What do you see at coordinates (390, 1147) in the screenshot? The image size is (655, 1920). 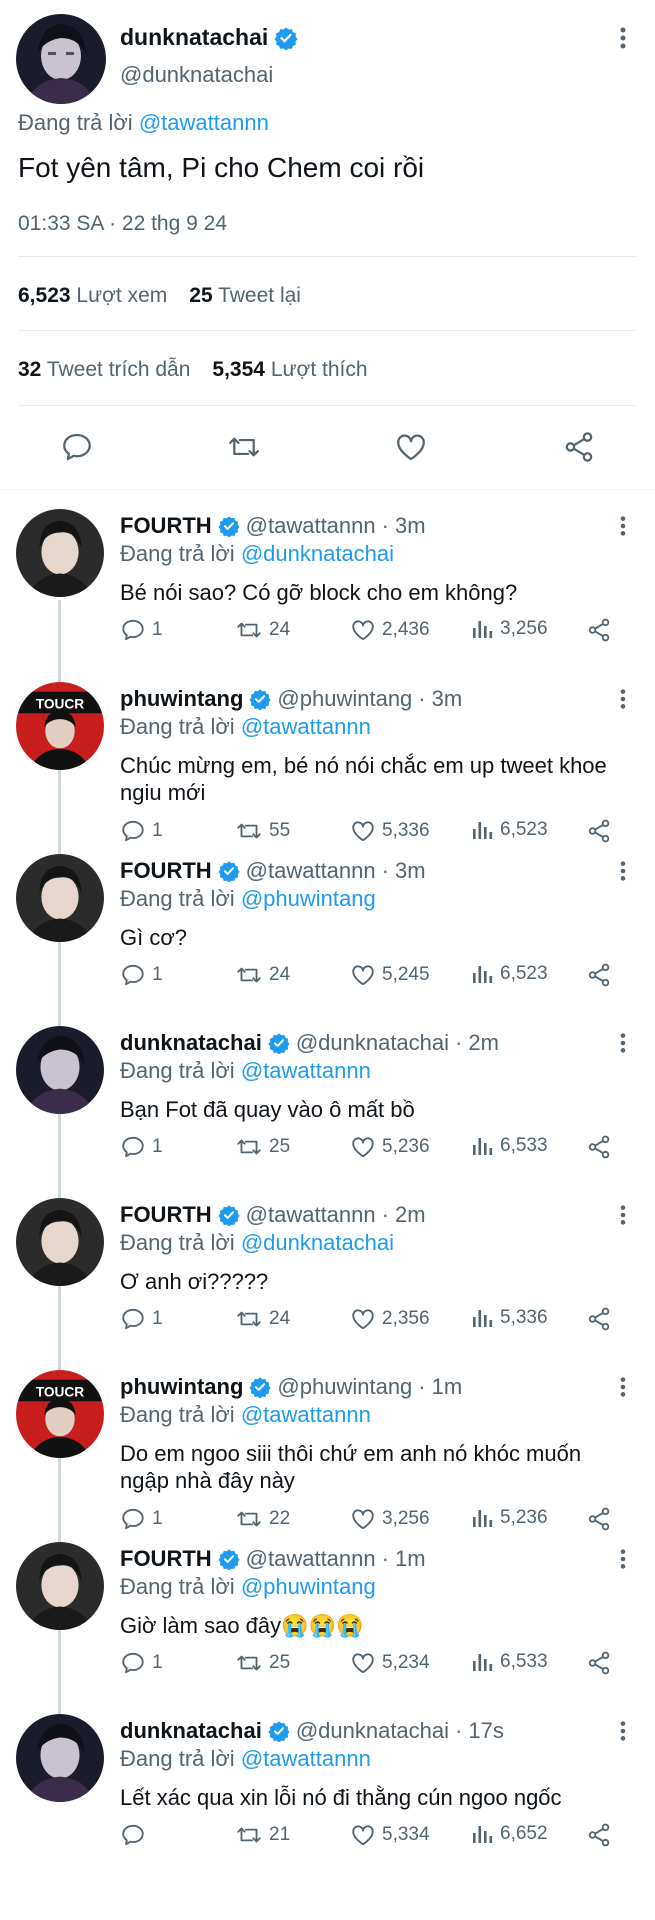 I see `like-button: 5,236` at bounding box center [390, 1147].